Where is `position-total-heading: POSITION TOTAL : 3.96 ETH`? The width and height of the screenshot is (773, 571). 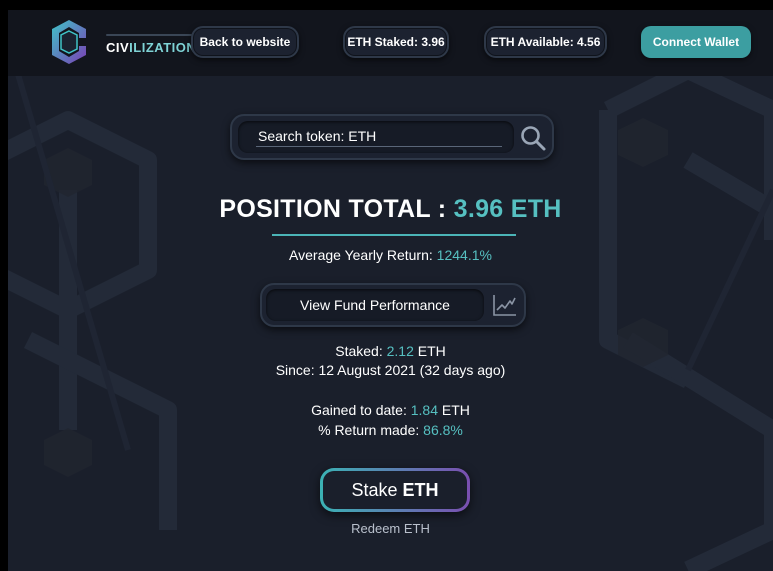
position-total-heading: POSITION TOTAL : 3.96 ETH is located at coordinates (390, 209).